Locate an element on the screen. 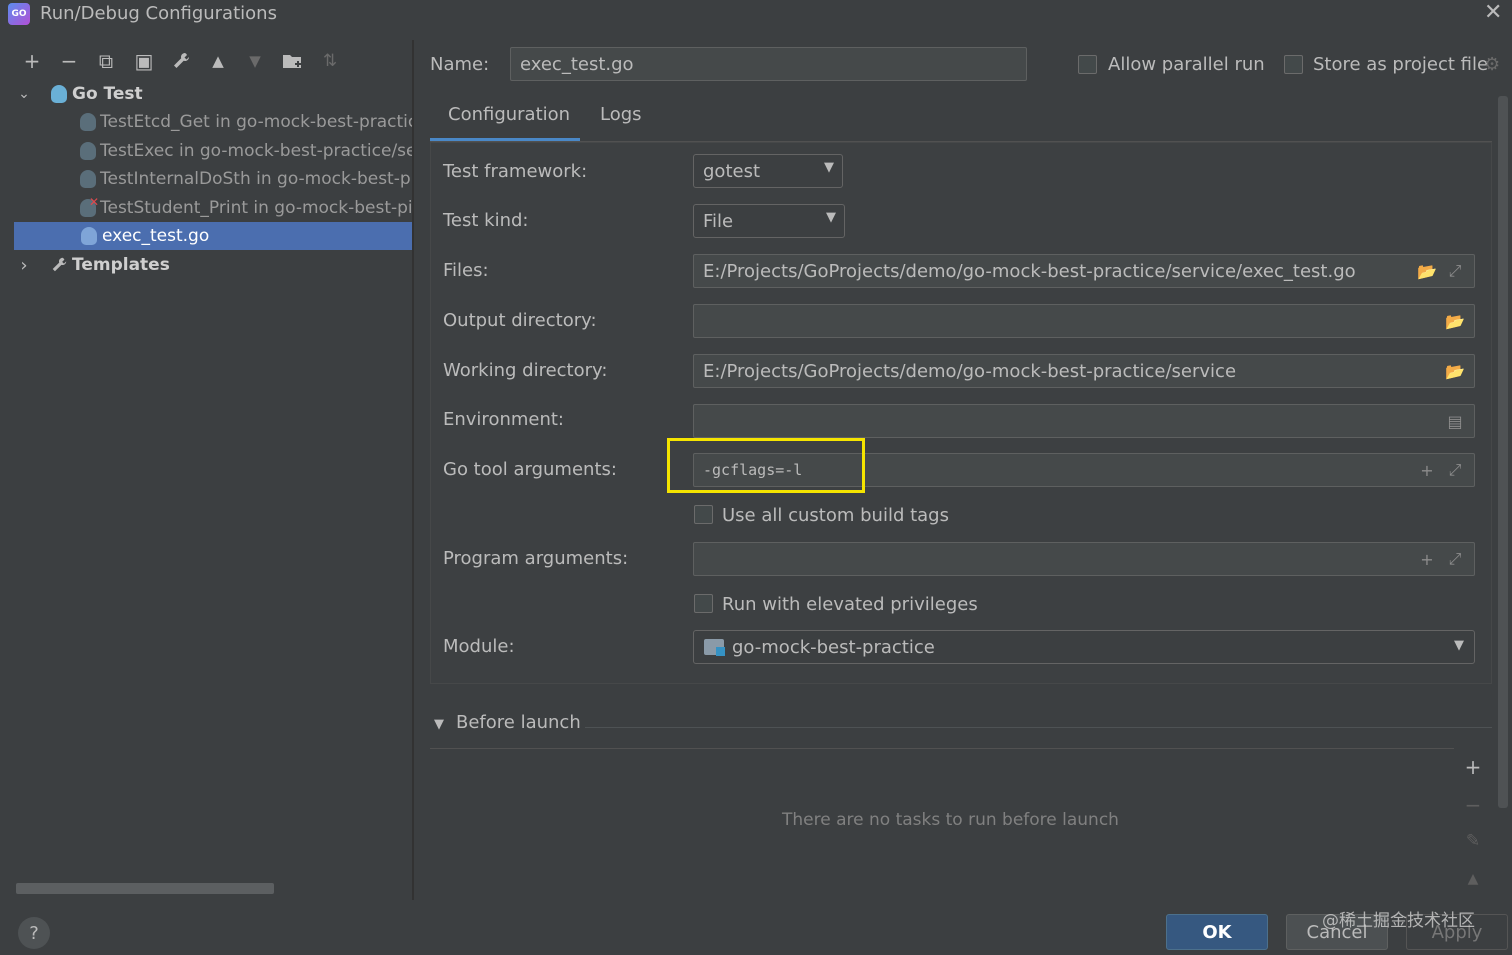  test-kind-label: Test kind: is located at coordinates (486, 220).